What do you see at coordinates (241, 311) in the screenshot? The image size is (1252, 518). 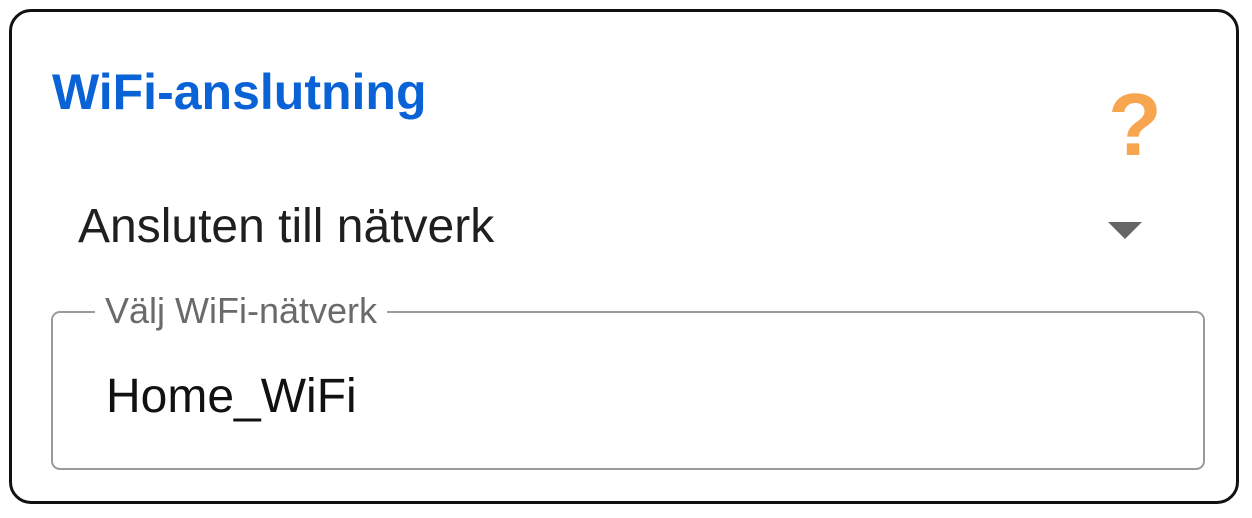 I see `wifi-network-label: Välj WiFi-nätverk` at bounding box center [241, 311].